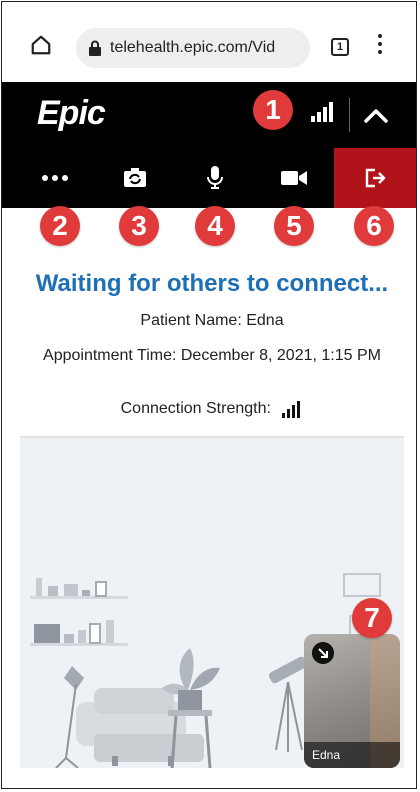 Image resolution: width=420 pixels, height=792 pixels. I want to click on video-camera-icon, so click(294, 178).